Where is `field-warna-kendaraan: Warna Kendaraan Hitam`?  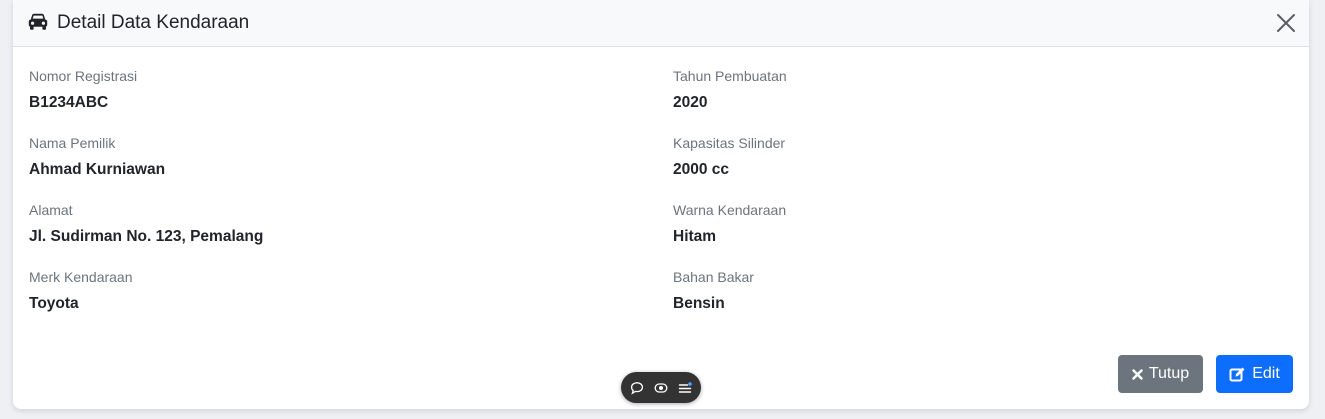
field-warna-kendaraan: Warna Kendaraan Hitam is located at coordinates (729, 224).